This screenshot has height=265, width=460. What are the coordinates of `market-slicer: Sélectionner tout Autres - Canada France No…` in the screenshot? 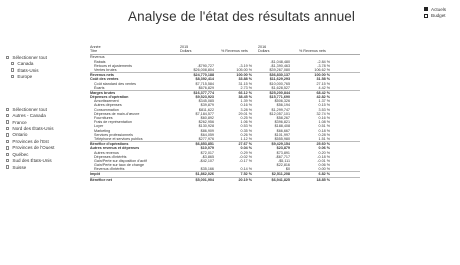 It's located at (30, 138).